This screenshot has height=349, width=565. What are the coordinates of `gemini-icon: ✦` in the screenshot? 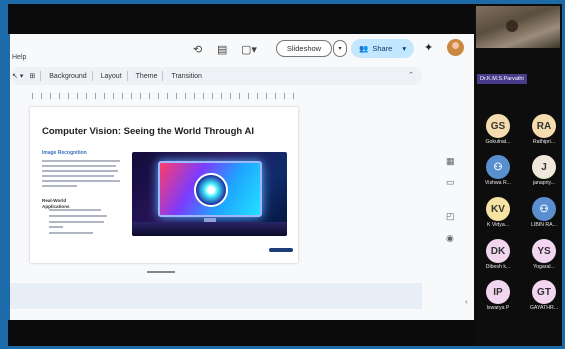 It's located at (428, 47).